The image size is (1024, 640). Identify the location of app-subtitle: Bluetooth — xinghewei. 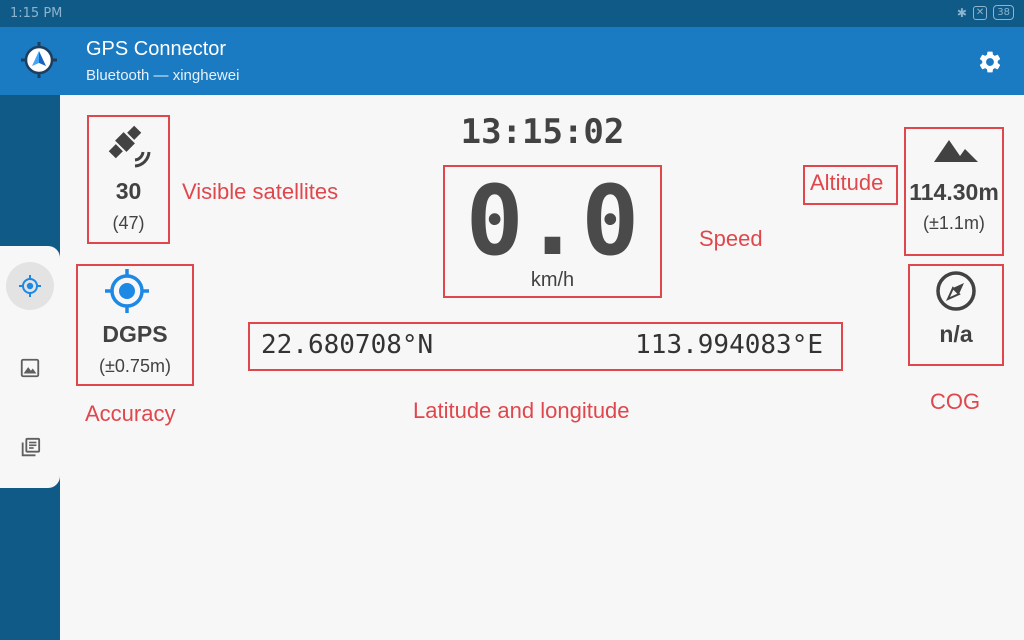
(163, 75).